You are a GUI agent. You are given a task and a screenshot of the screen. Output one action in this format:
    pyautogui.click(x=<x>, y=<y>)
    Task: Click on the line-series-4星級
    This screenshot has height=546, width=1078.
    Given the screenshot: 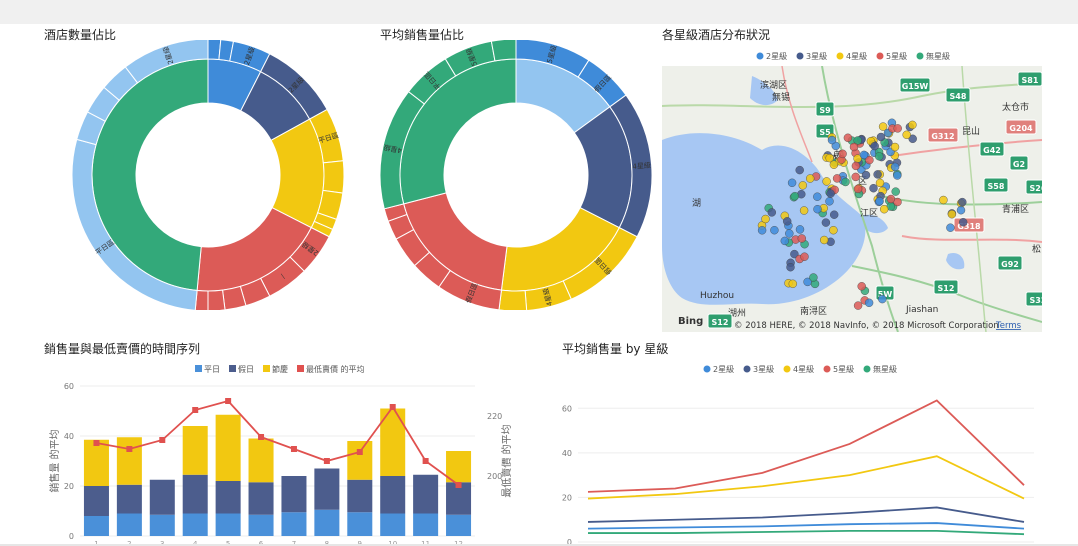 What is the action you would take?
    pyautogui.click(x=806, y=477)
    